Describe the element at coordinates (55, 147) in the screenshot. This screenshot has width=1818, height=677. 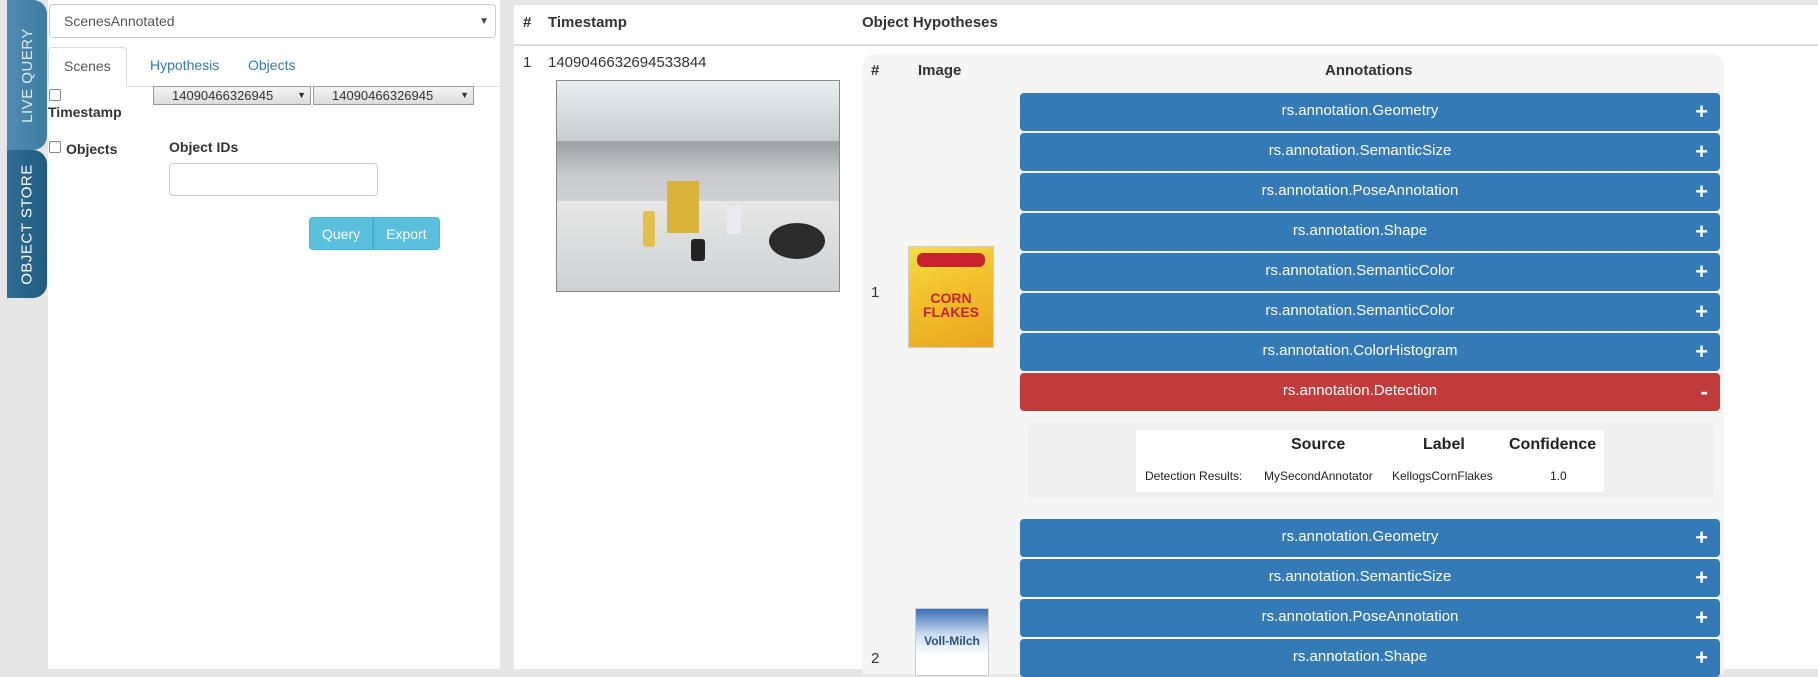
I see `objects-checkbox` at that location.